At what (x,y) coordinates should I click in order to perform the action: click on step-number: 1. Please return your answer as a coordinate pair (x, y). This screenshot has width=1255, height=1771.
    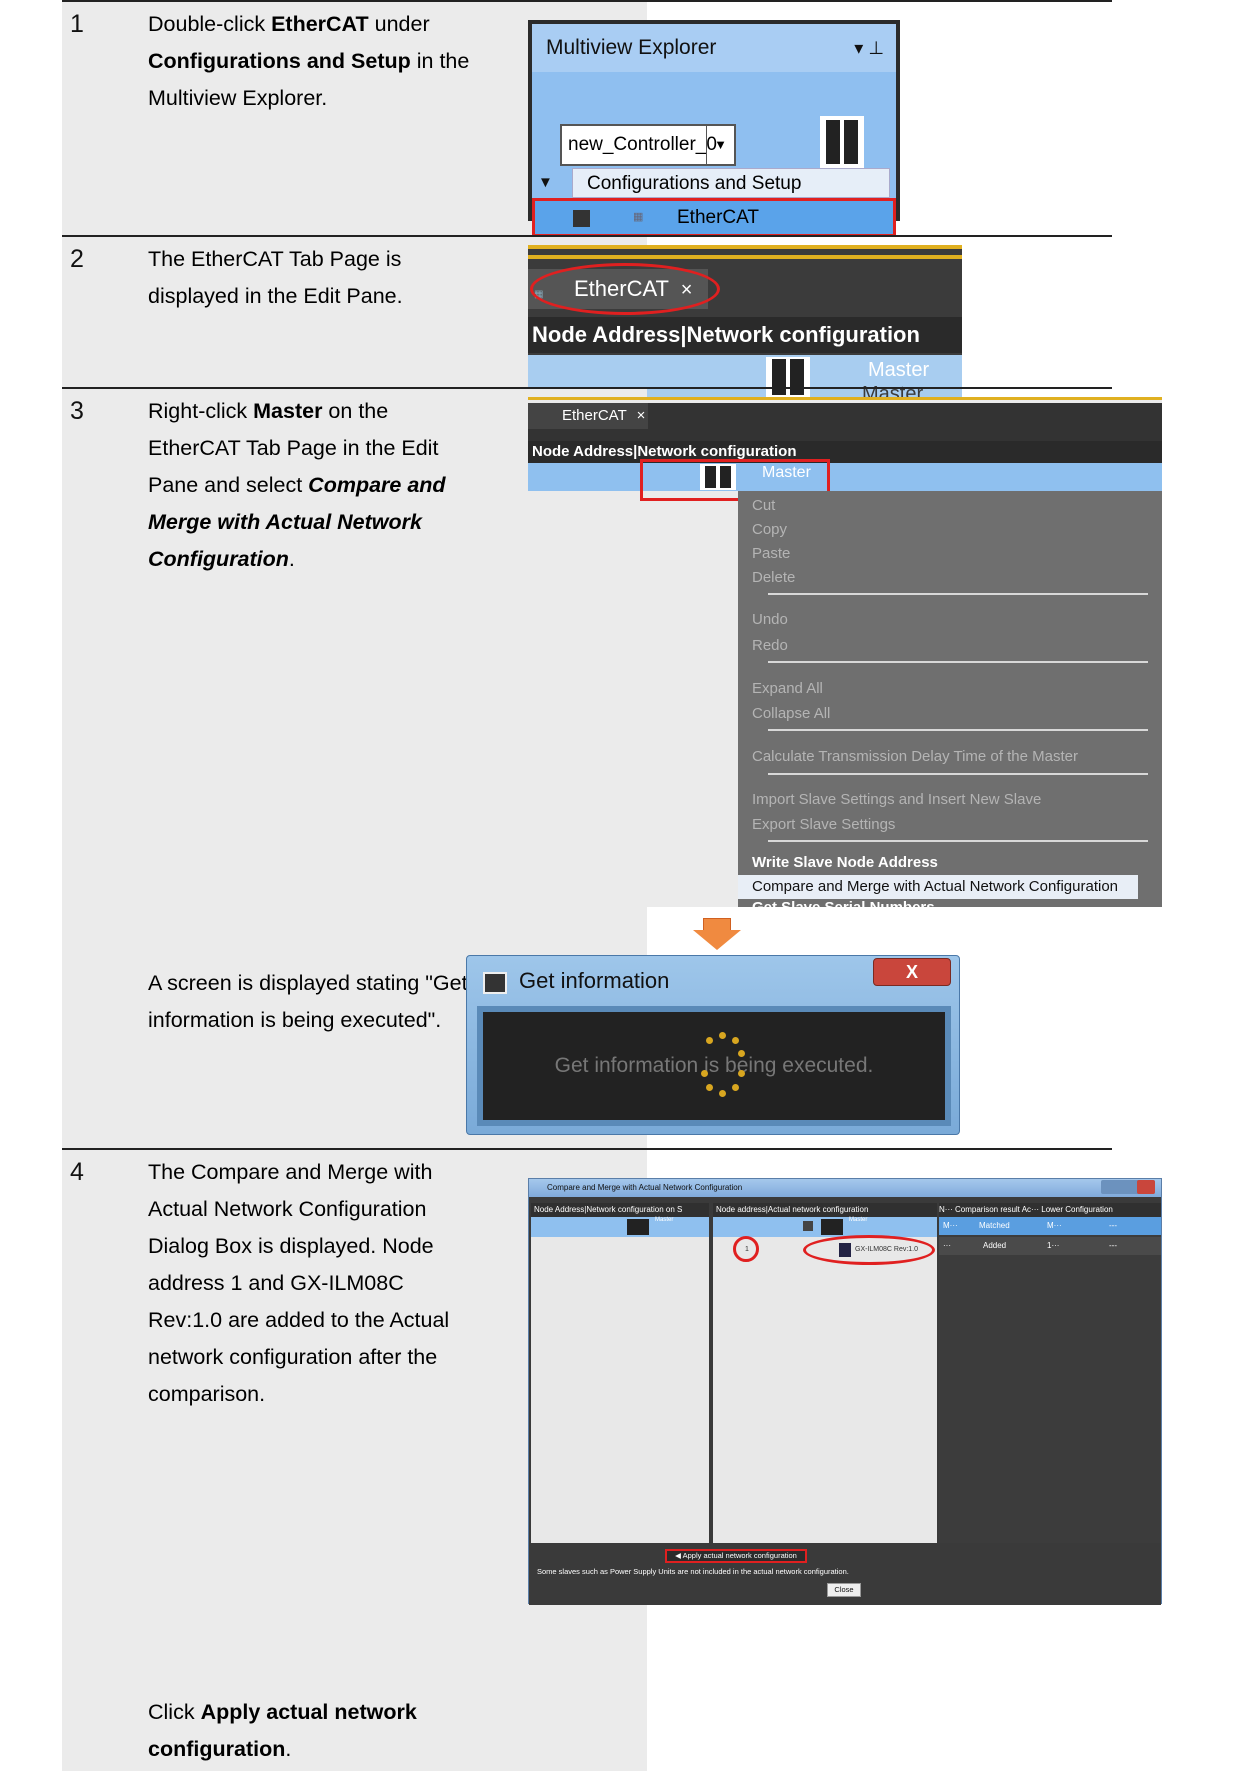
    Looking at the image, I should click on (77, 24).